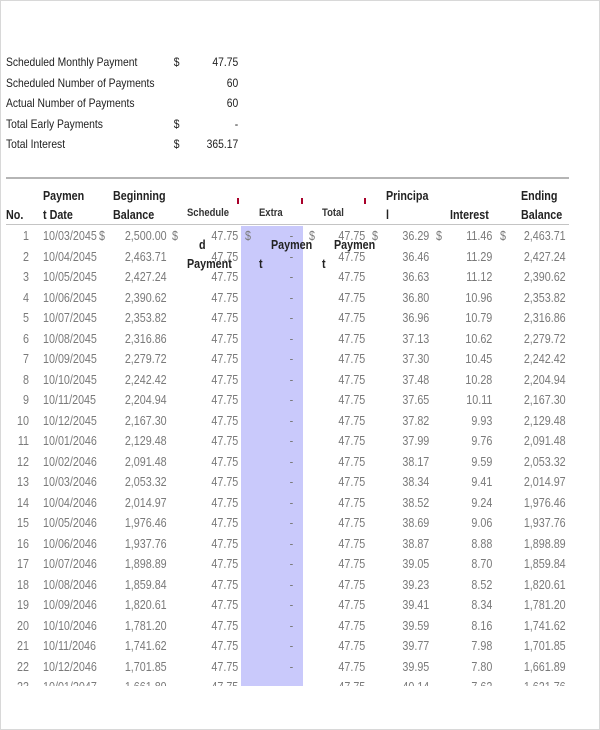 The height and width of the screenshot is (730, 600). What do you see at coordinates (146, 297) in the screenshot?
I see `cell-beginning-balance: 2,390.62` at bounding box center [146, 297].